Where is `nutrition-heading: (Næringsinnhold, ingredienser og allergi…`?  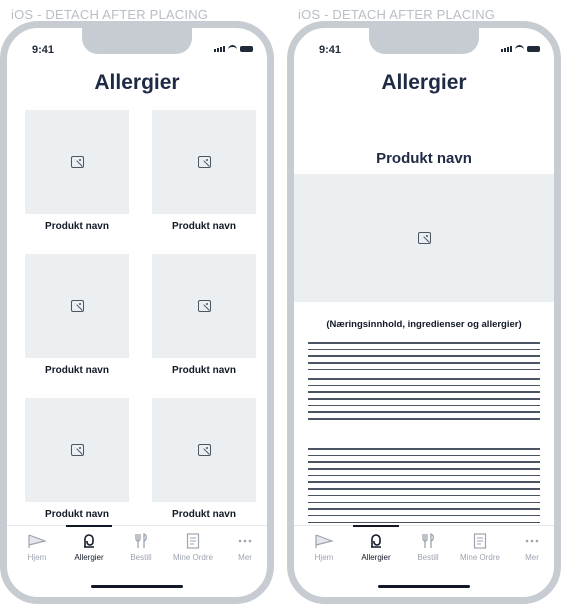 nutrition-heading: (Næringsinnhold, ingredienser og allergi… is located at coordinates (424, 324).